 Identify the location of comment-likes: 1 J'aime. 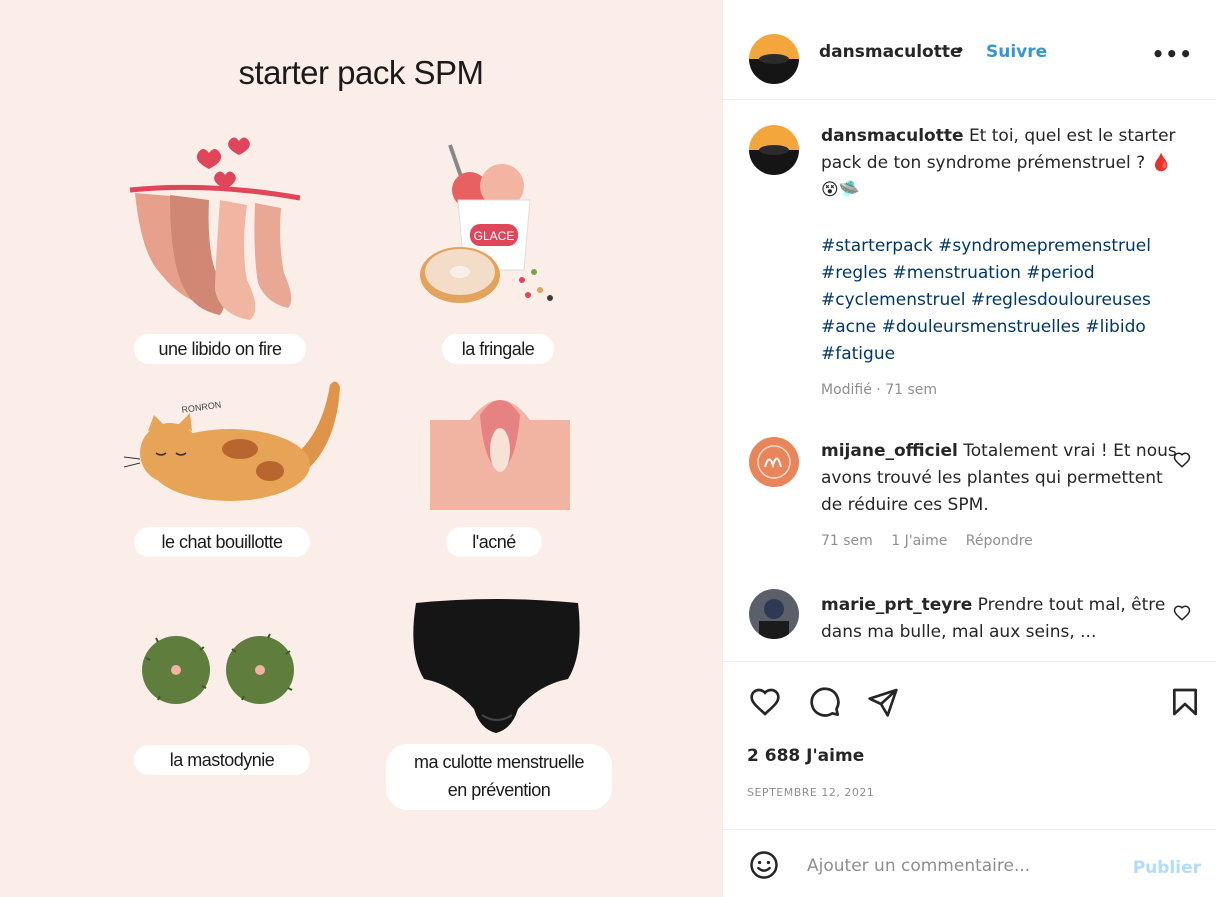
(919, 541).